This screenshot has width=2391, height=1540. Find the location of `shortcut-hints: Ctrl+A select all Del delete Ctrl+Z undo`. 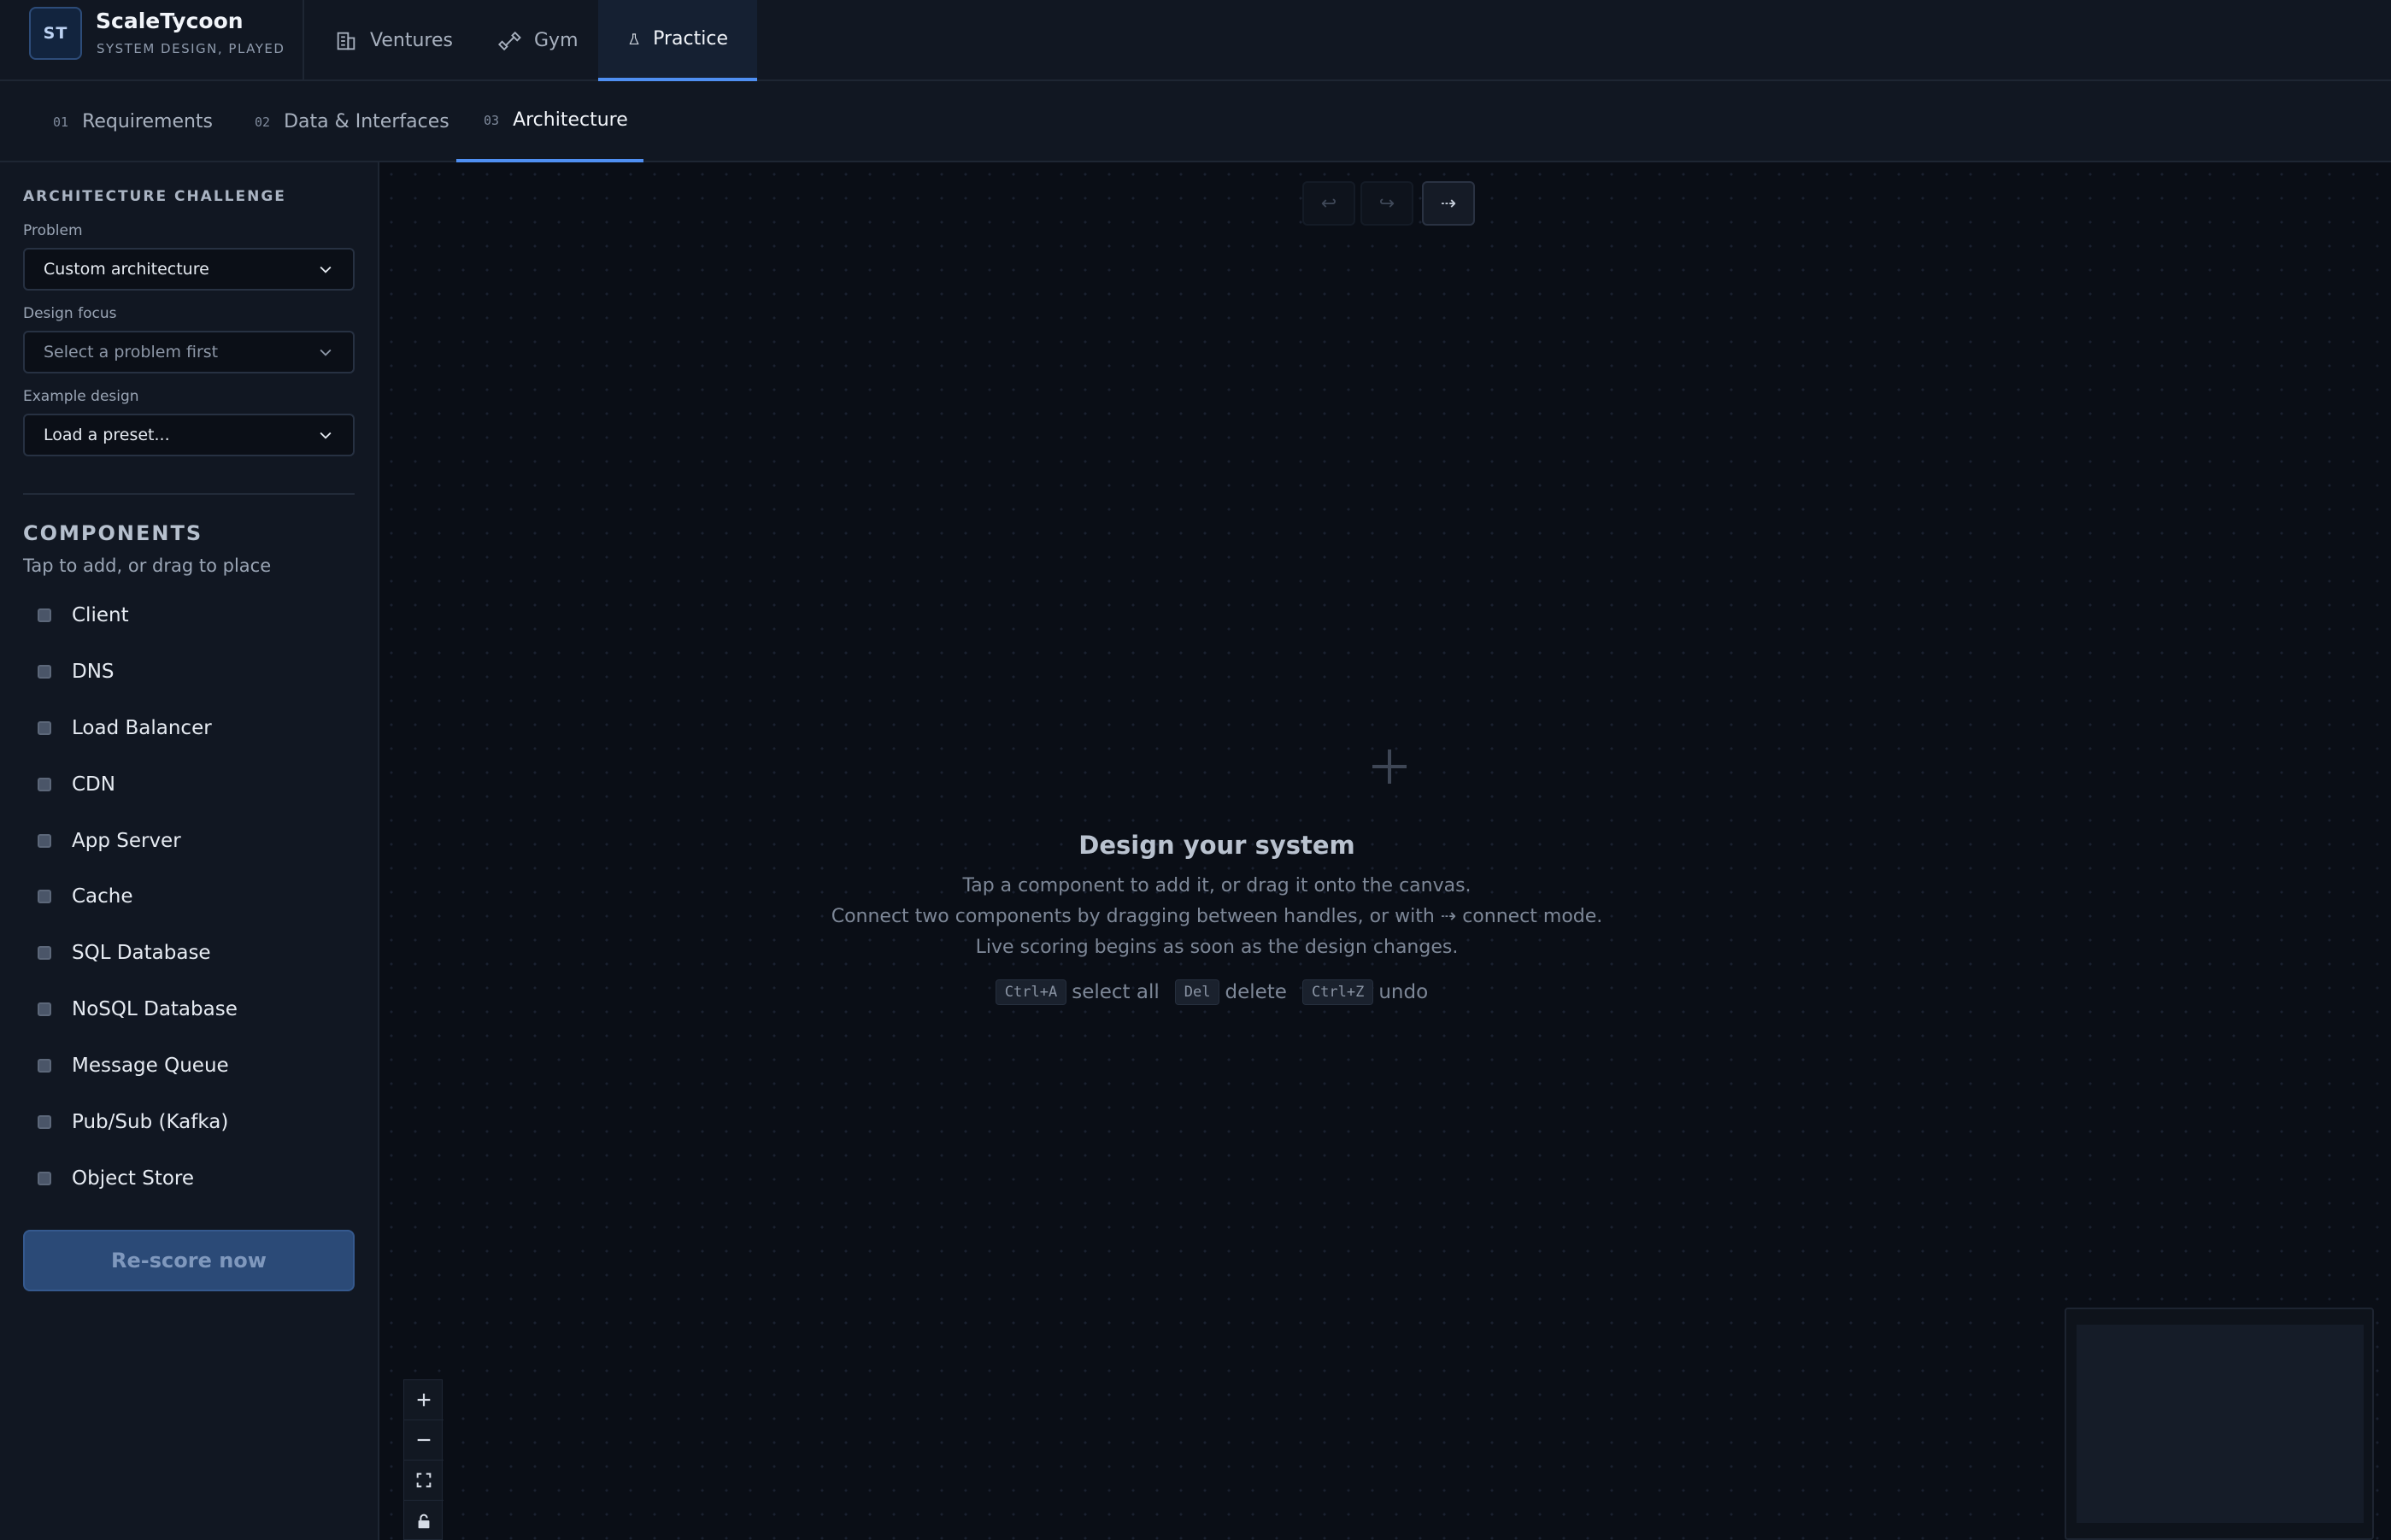

shortcut-hints: Ctrl+A select all Del delete Ctrl+Z undo is located at coordinates (1216, 992).